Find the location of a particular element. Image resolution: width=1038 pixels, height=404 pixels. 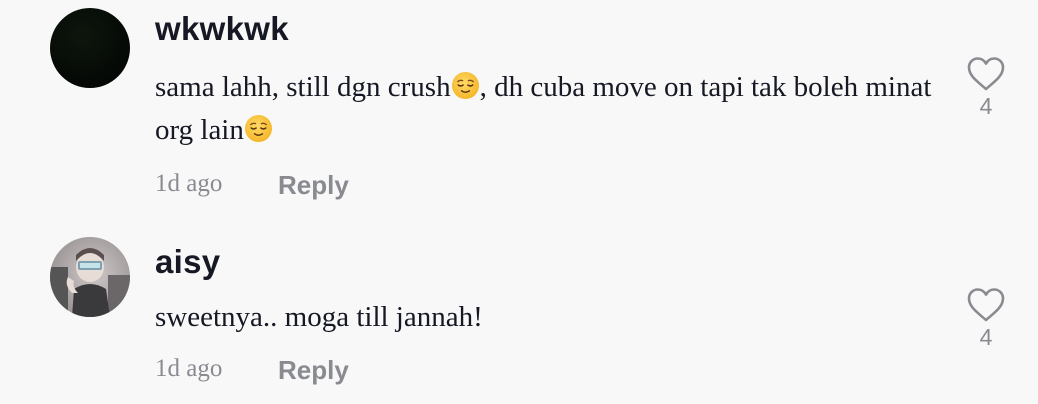

comment-username: wkwkwk is located at coordinates (222, 29).